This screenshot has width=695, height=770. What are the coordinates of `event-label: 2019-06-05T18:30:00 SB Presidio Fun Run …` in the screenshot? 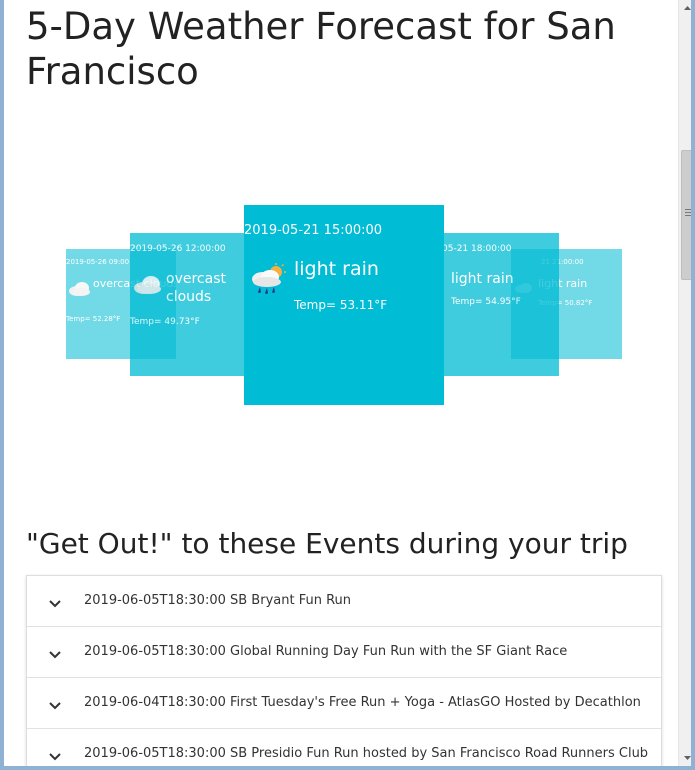 It's located at (366, 753).